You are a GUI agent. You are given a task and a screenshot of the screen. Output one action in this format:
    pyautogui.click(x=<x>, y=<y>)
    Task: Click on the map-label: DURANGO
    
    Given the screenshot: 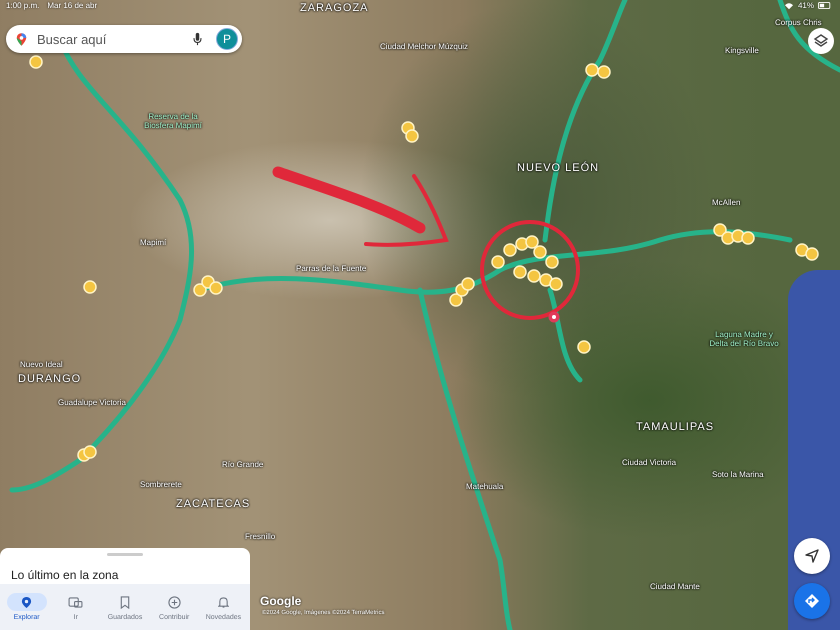 What is the action you would take?
    pyautogui.click(x=50, y=379)
    